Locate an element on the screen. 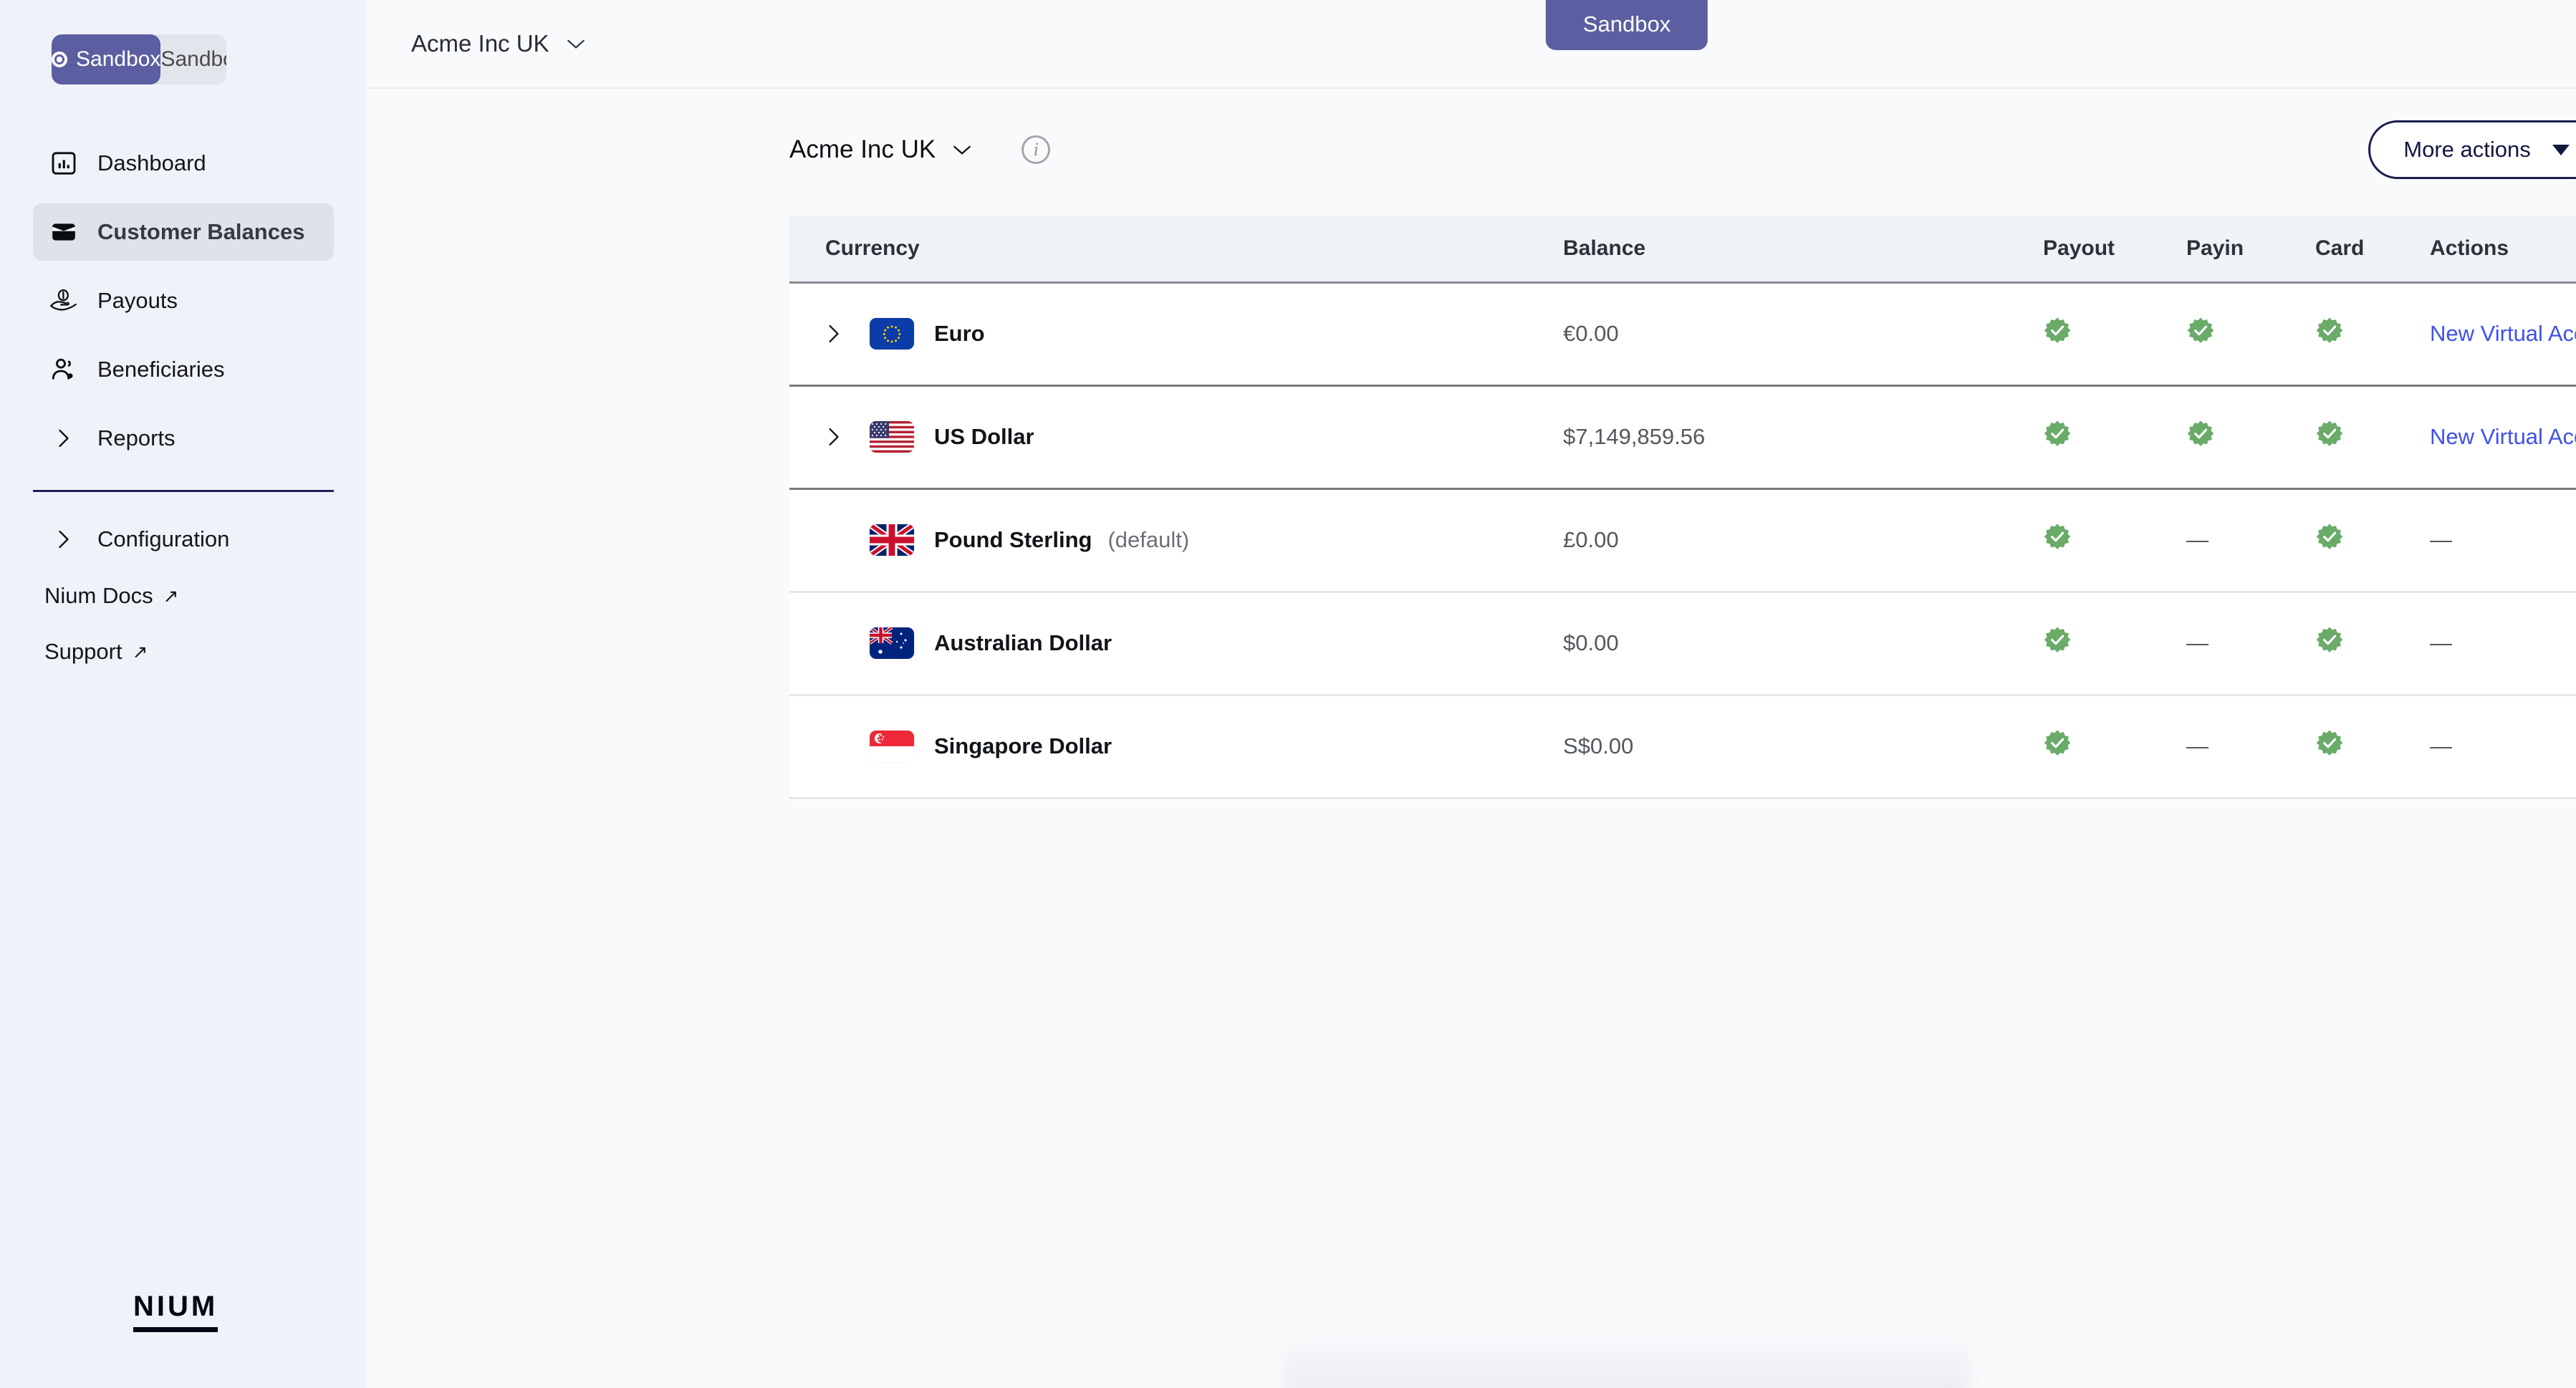 This screenshot has width=2576, height=1388. sidebar-item-payouts: Payouts is located at coordinates (183, 300).